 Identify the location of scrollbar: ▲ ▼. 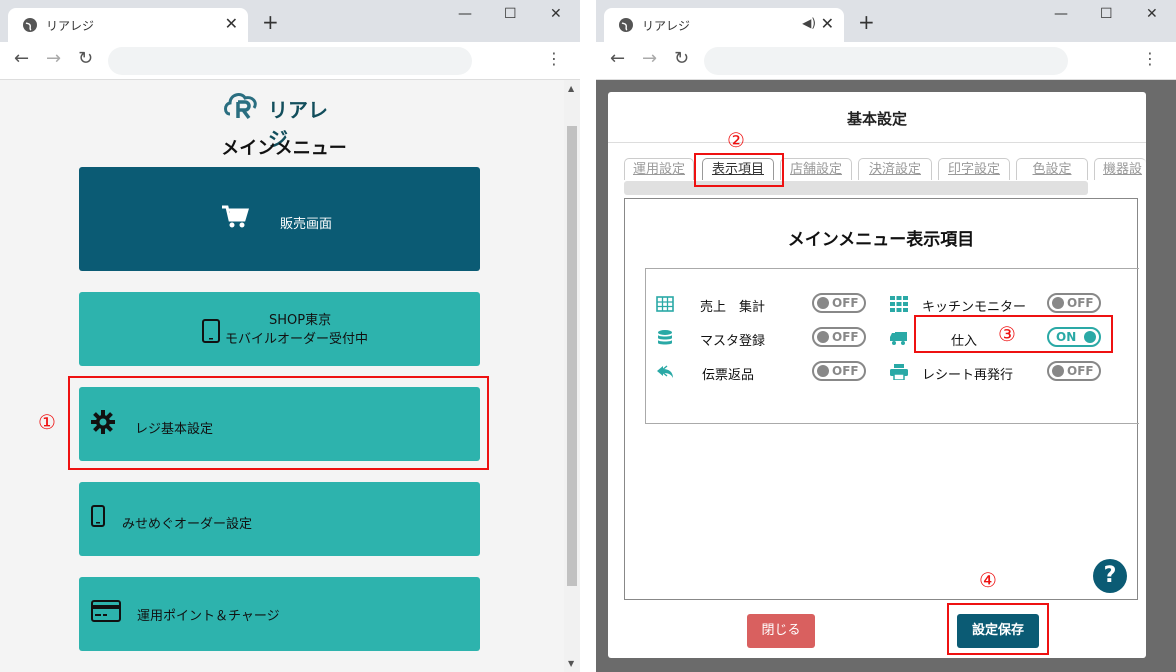
(572, 376).